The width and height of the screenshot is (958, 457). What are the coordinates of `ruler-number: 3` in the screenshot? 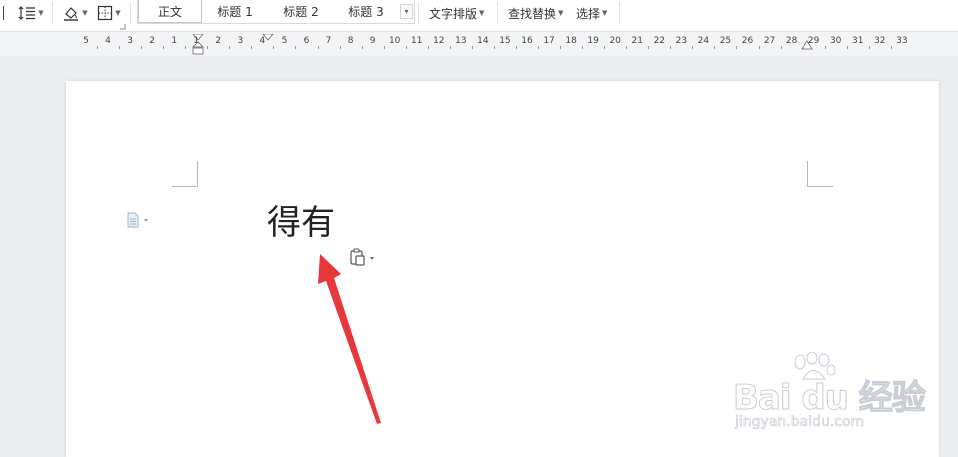 It's located at (130, 41).